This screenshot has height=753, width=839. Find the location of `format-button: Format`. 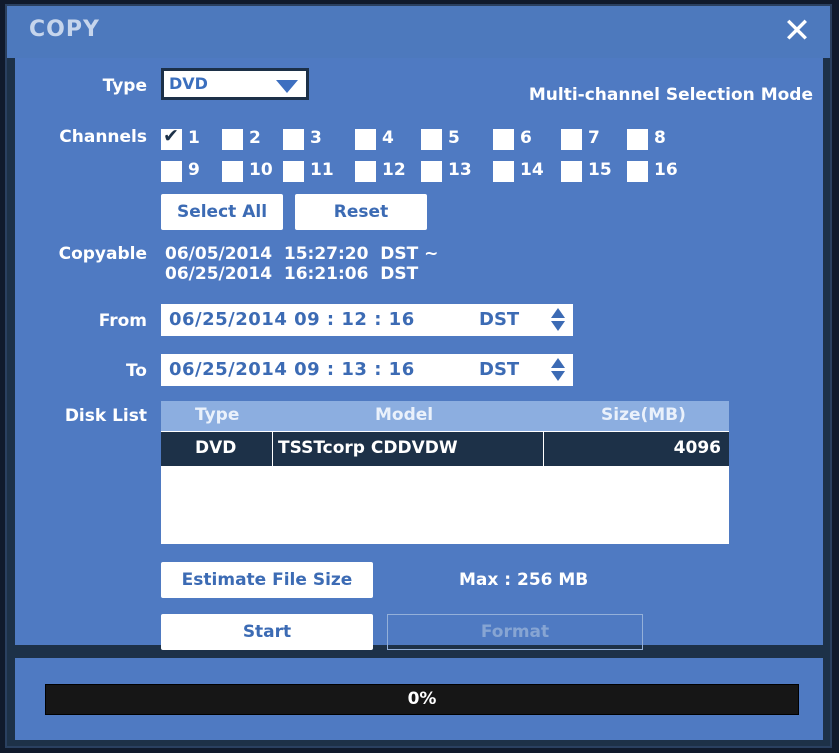

format-button: Format is located at coordinates (515, 632).